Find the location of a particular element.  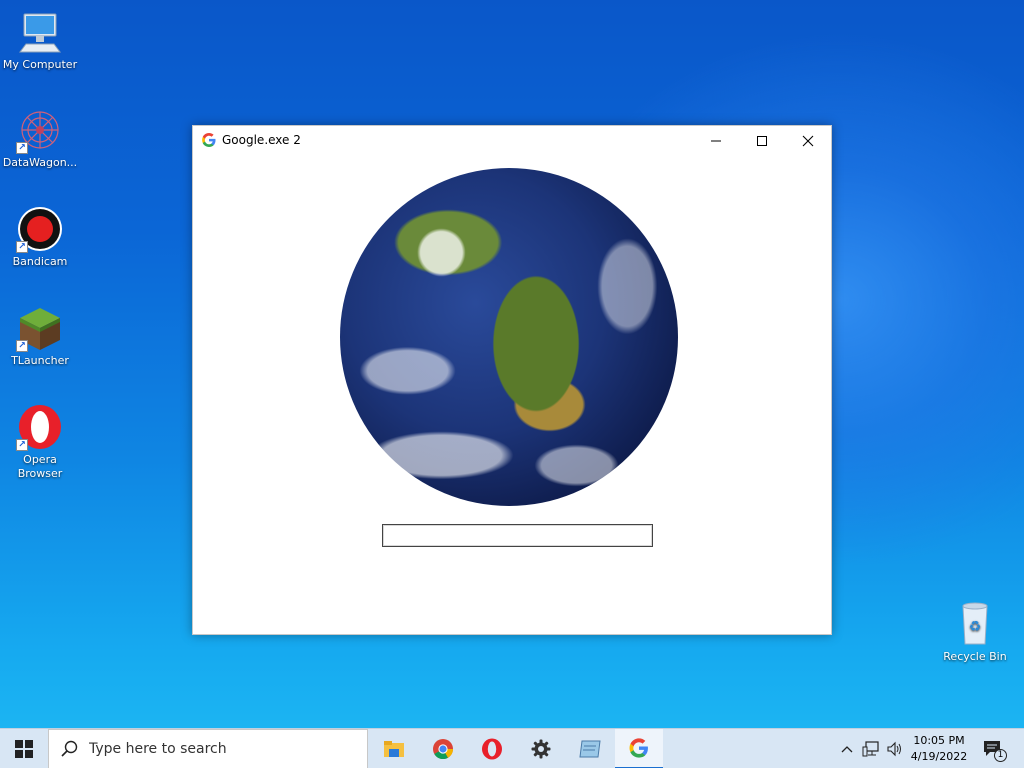

minimize-icon is located at coordinates (716, 141).